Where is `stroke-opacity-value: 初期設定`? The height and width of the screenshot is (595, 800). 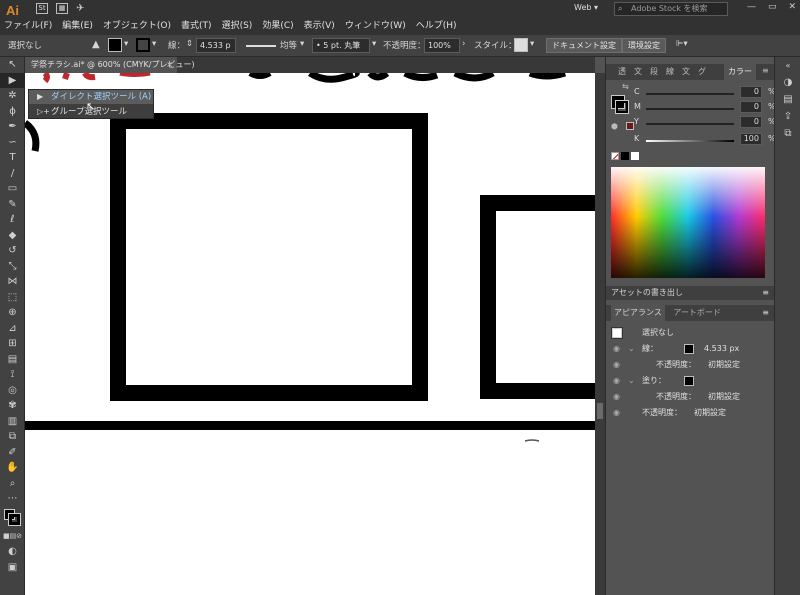 stroke-opacity-value: 初期設定 is located at coordinates (724, 364).